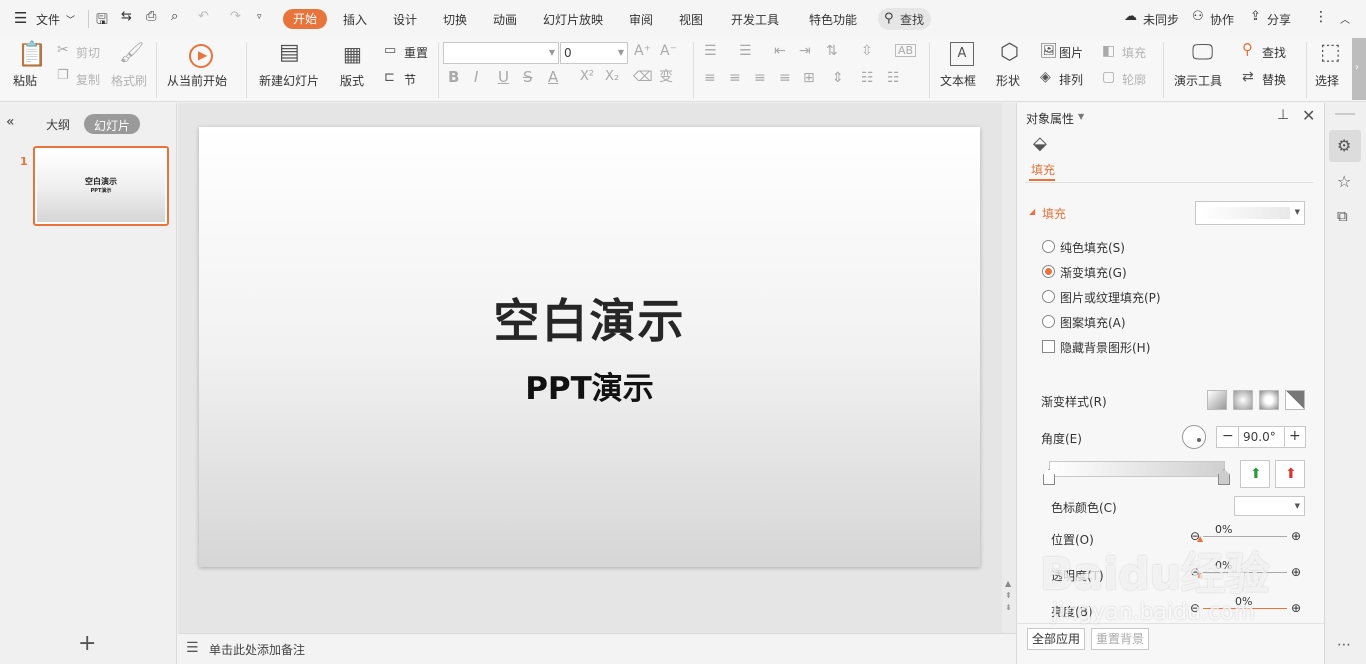  What do you see at coordinates (1048, 321) in the screenshot?
I see `radio-pattern-fill` at bounding box center [1048, 321].